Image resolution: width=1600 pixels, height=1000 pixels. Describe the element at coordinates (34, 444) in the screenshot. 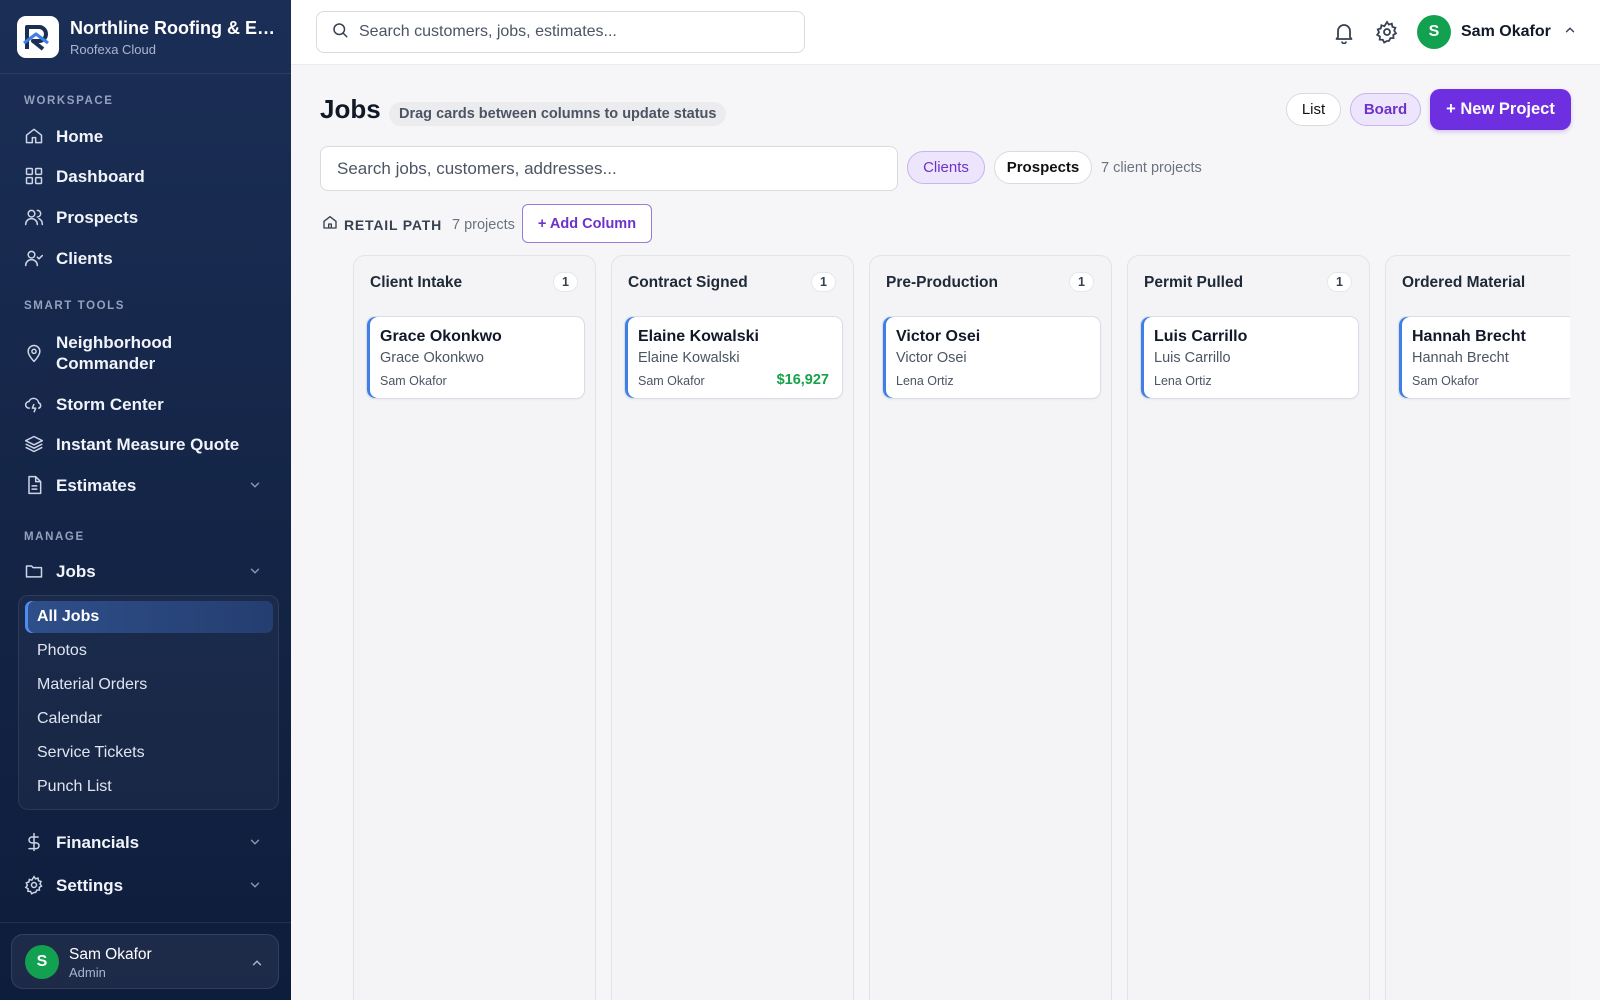

I see `layers-icon` at that location.